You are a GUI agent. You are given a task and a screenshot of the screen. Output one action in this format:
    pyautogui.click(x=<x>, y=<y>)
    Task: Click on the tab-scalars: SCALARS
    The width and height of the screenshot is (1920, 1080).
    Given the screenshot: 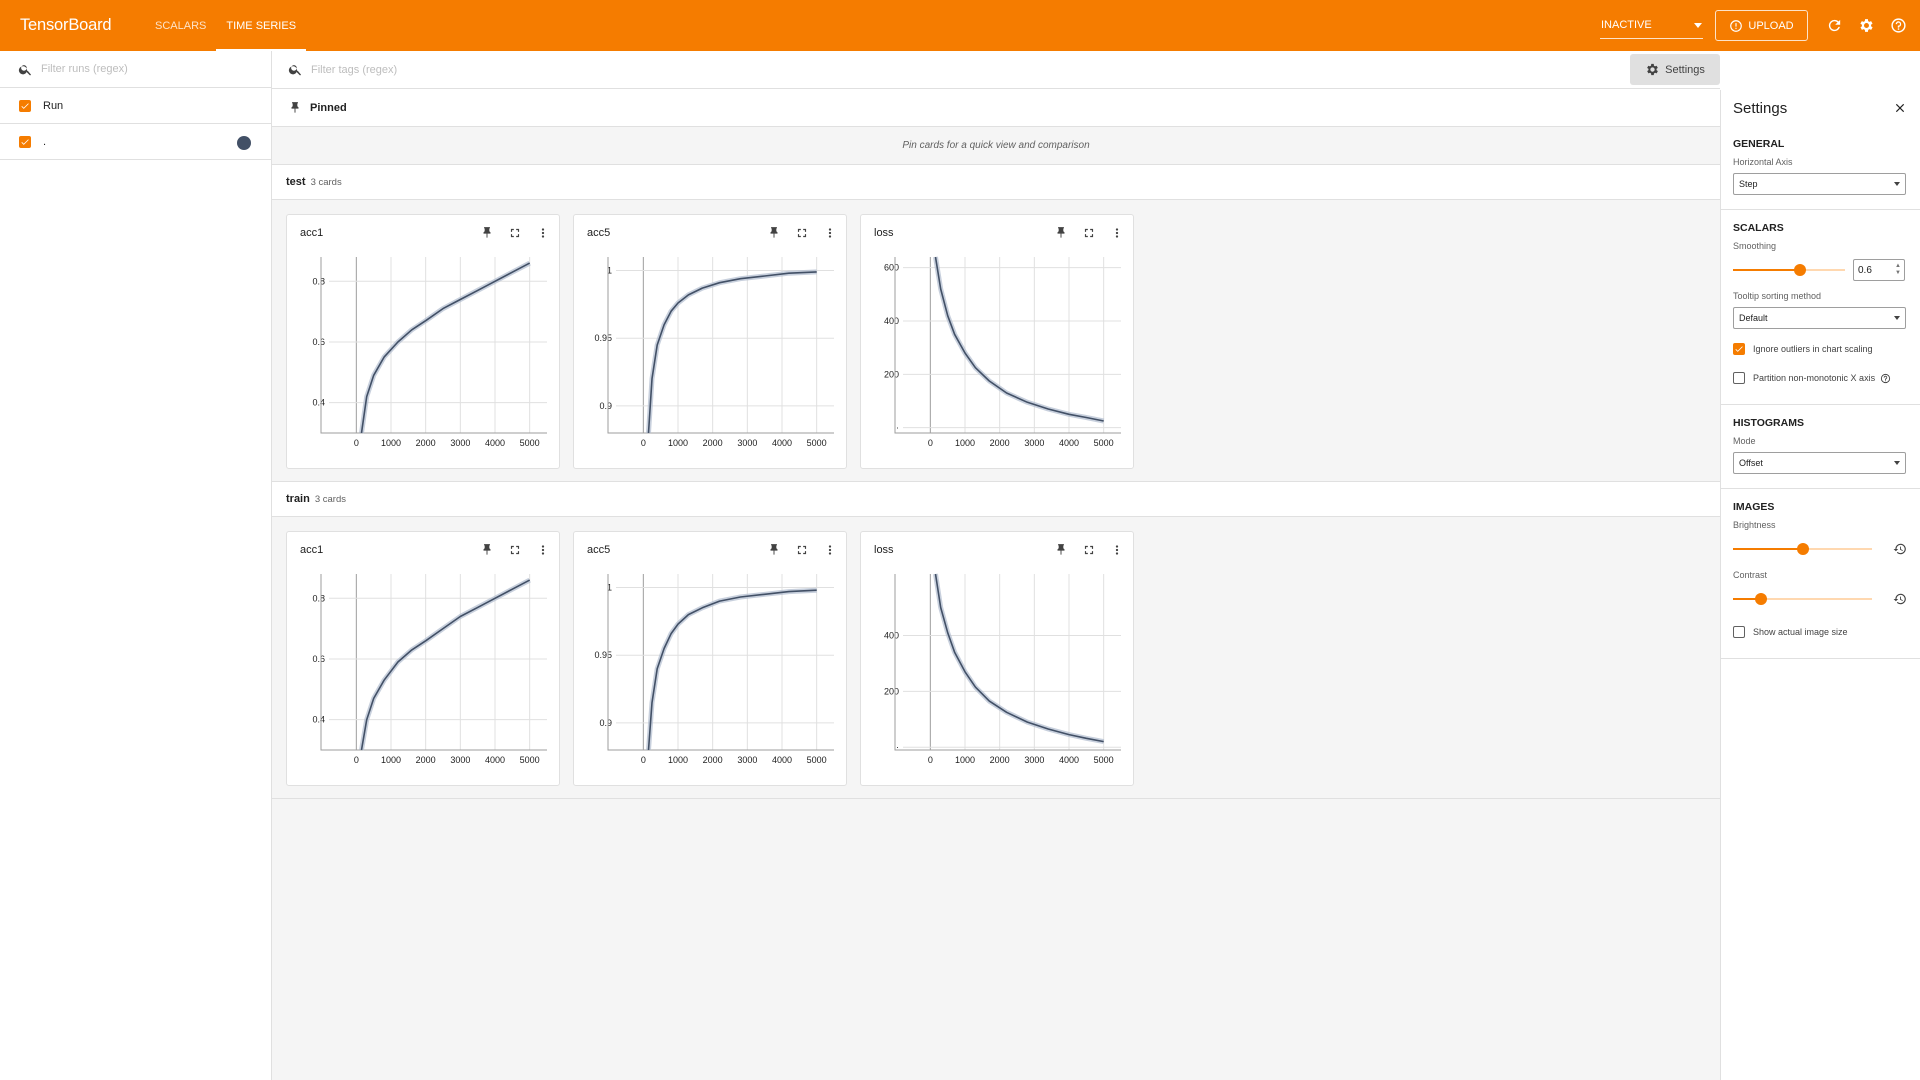 What is the action you would take?
    pyautogui.click(x=180, y=25)
    